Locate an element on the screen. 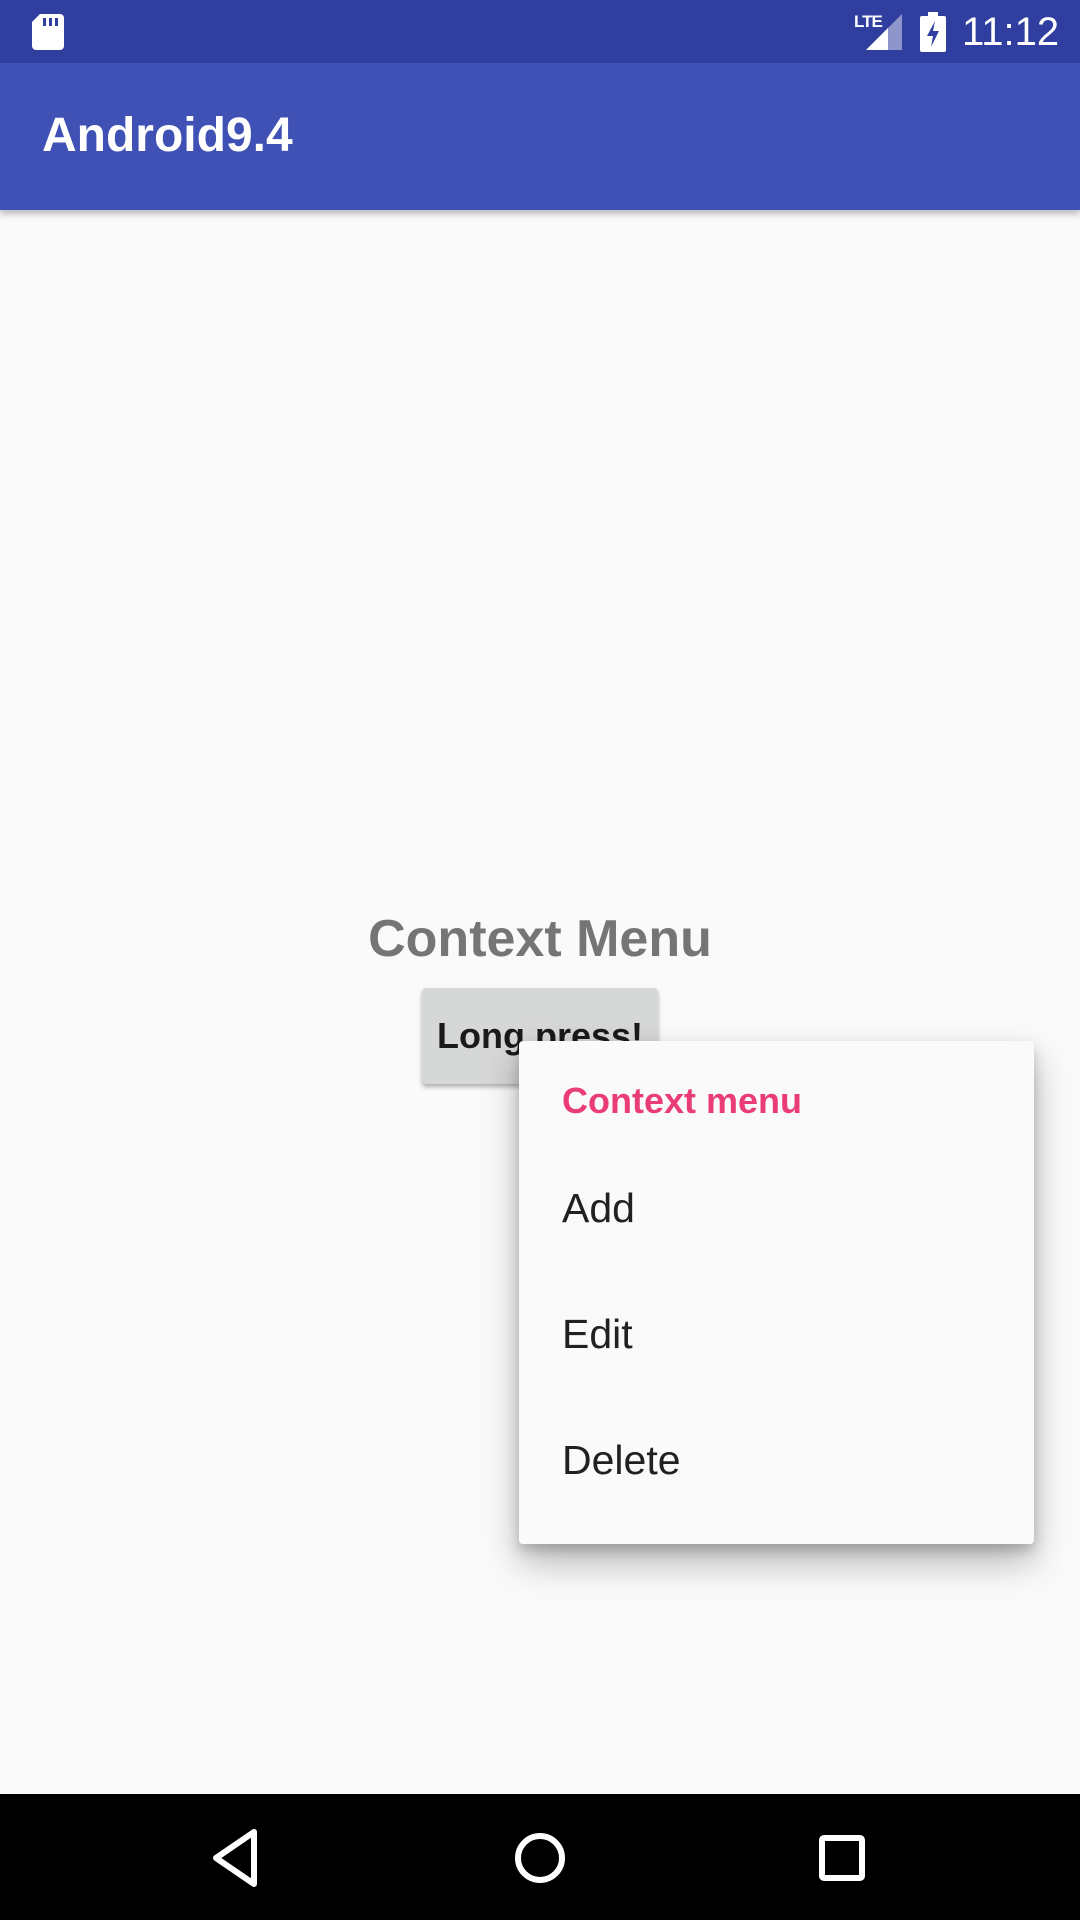  menu-item-label: Delete is located at coordinates (621, 1460).